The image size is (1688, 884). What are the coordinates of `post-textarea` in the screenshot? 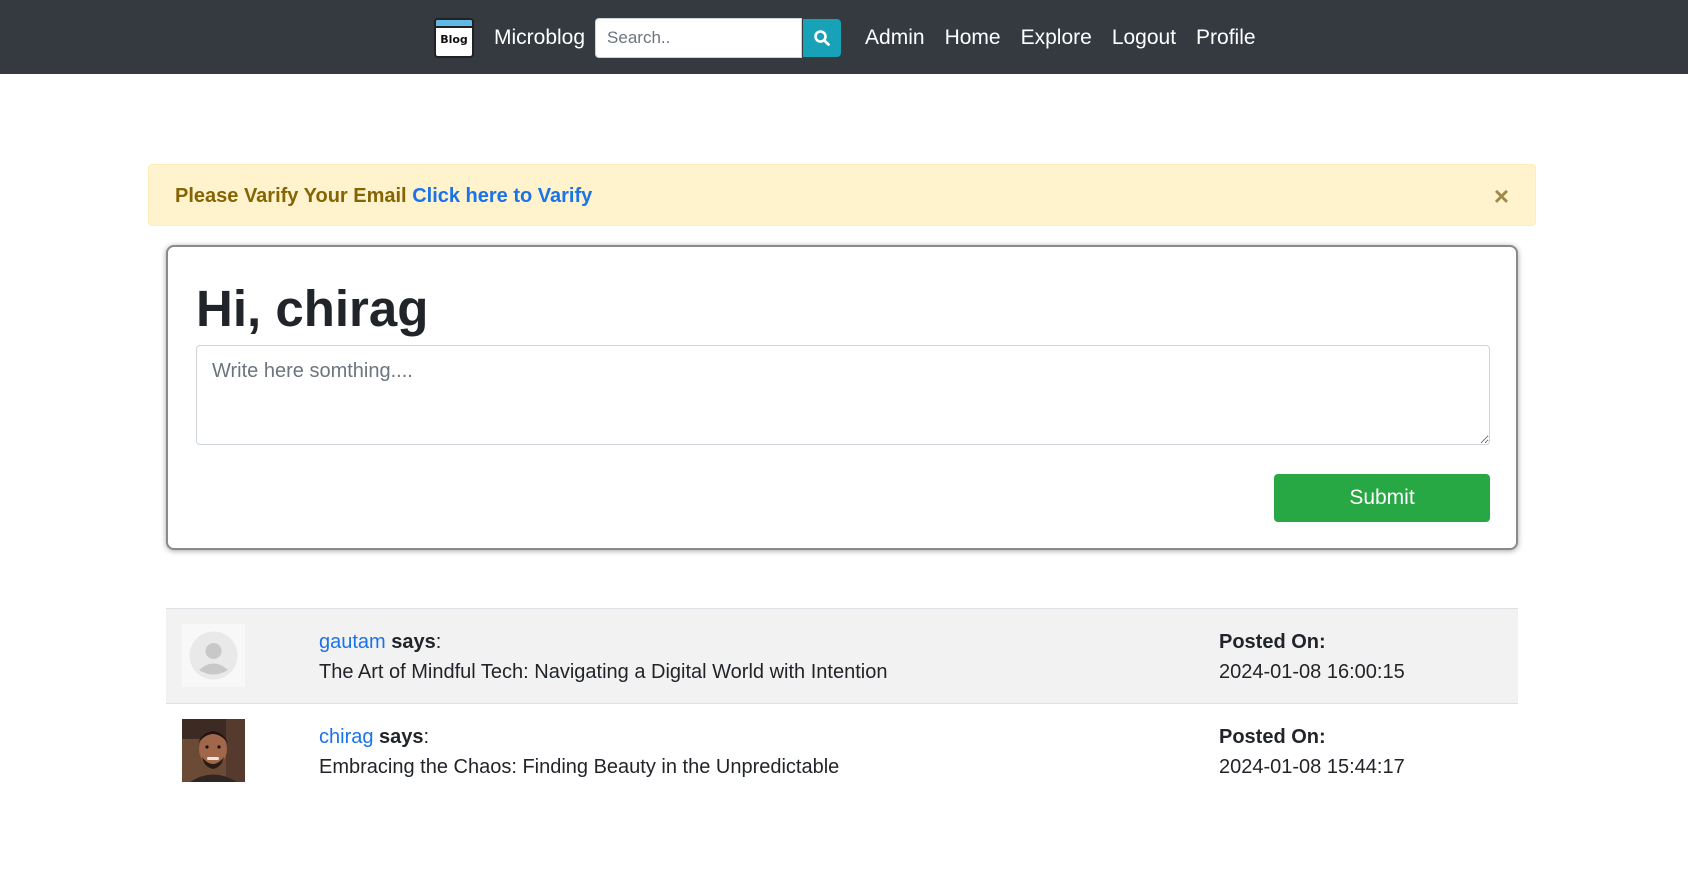 It's located at (843, 395).